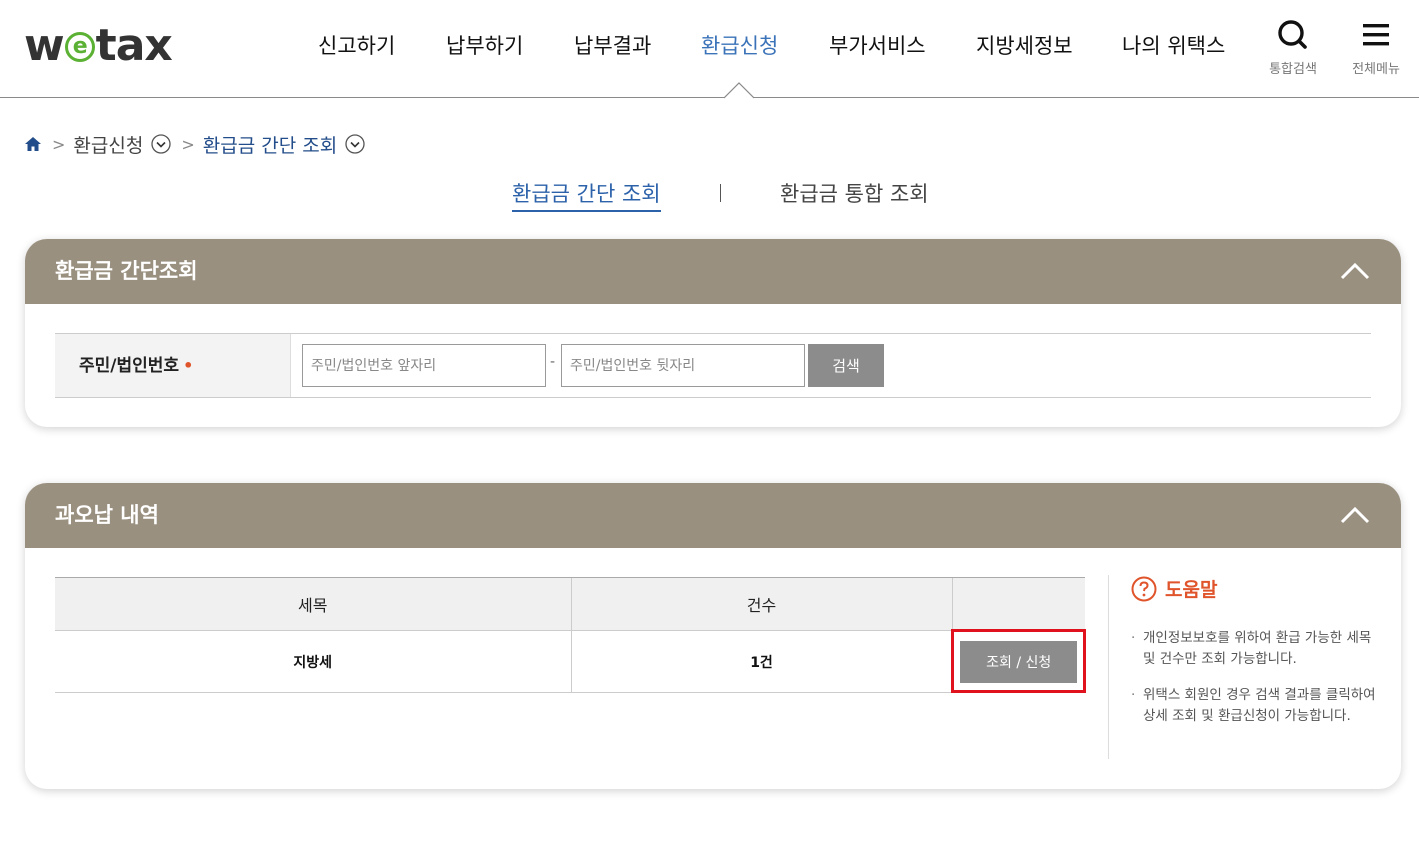  Describe the element at coordinates (356, 45) in the screenshot. I see `nav-item-report: 신고하기` at that location.